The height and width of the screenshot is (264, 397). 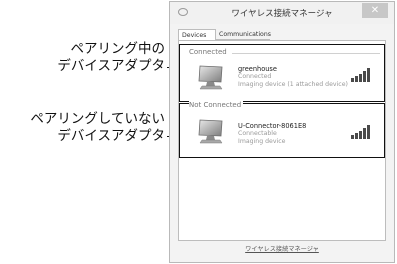 I want to click on device-status: Connected, so click(x=255, y=76).